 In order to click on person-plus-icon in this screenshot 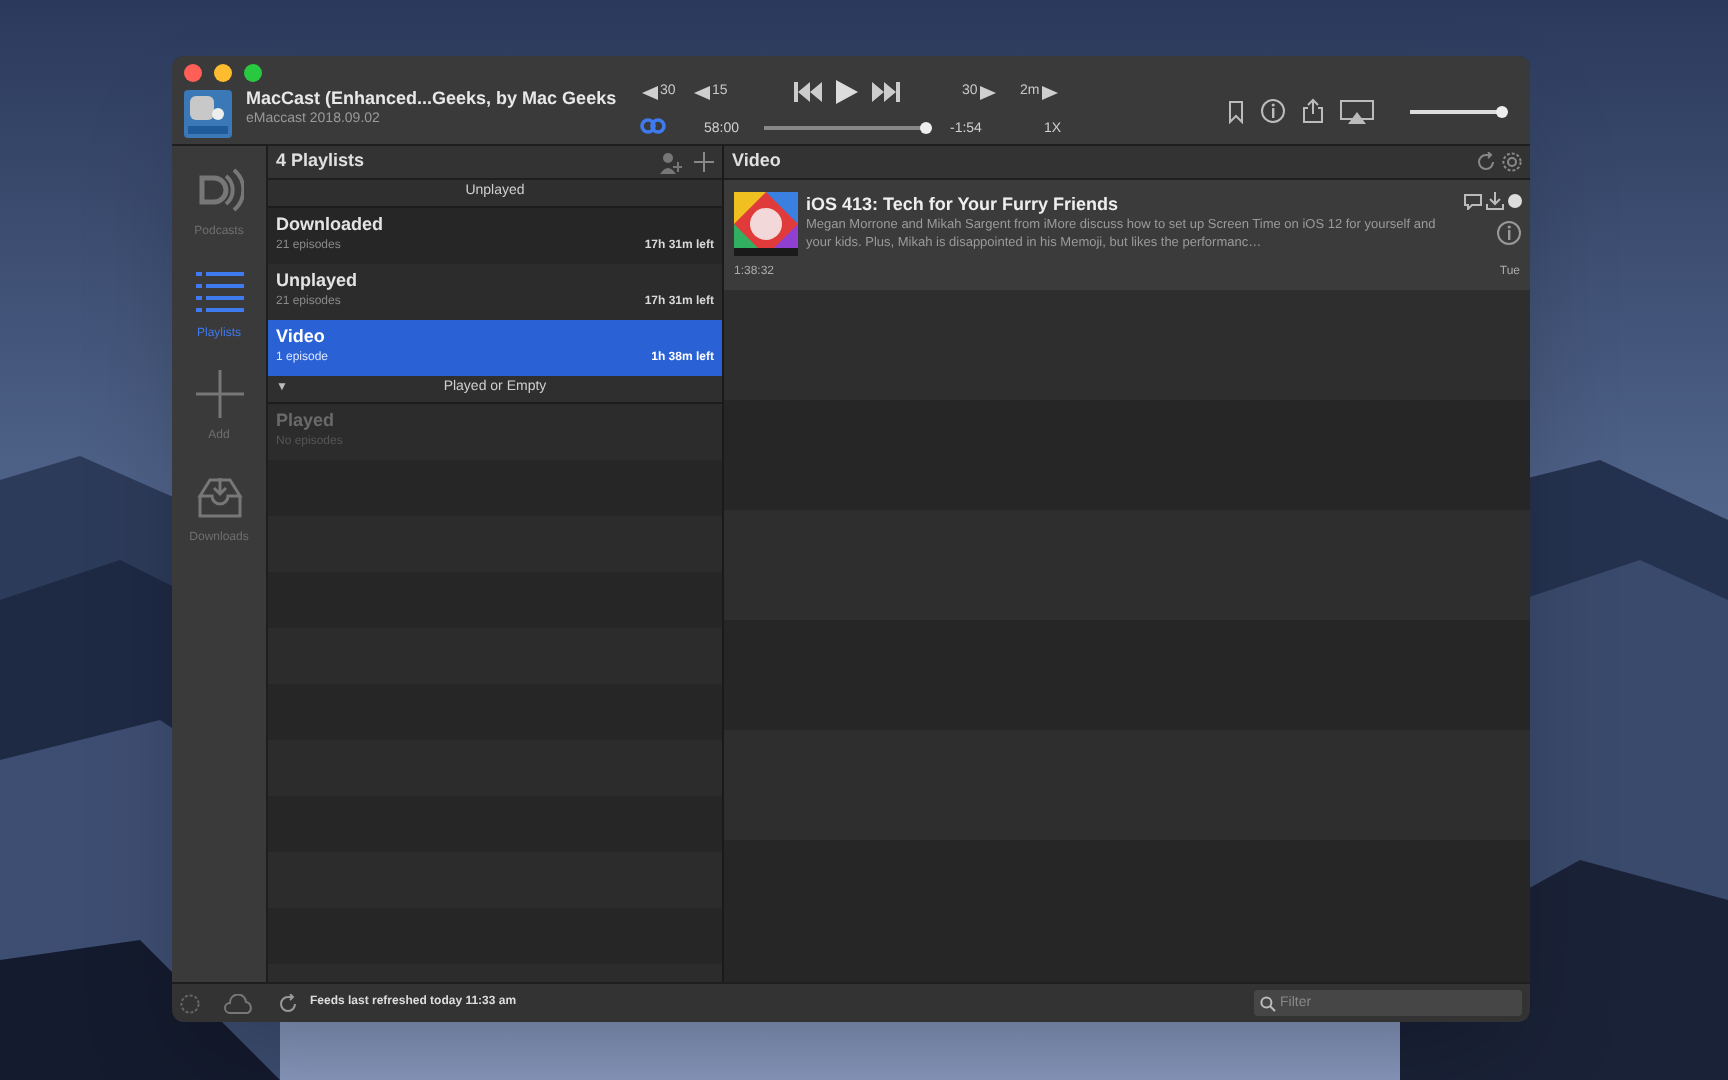, I will do `click(671, 162)`.